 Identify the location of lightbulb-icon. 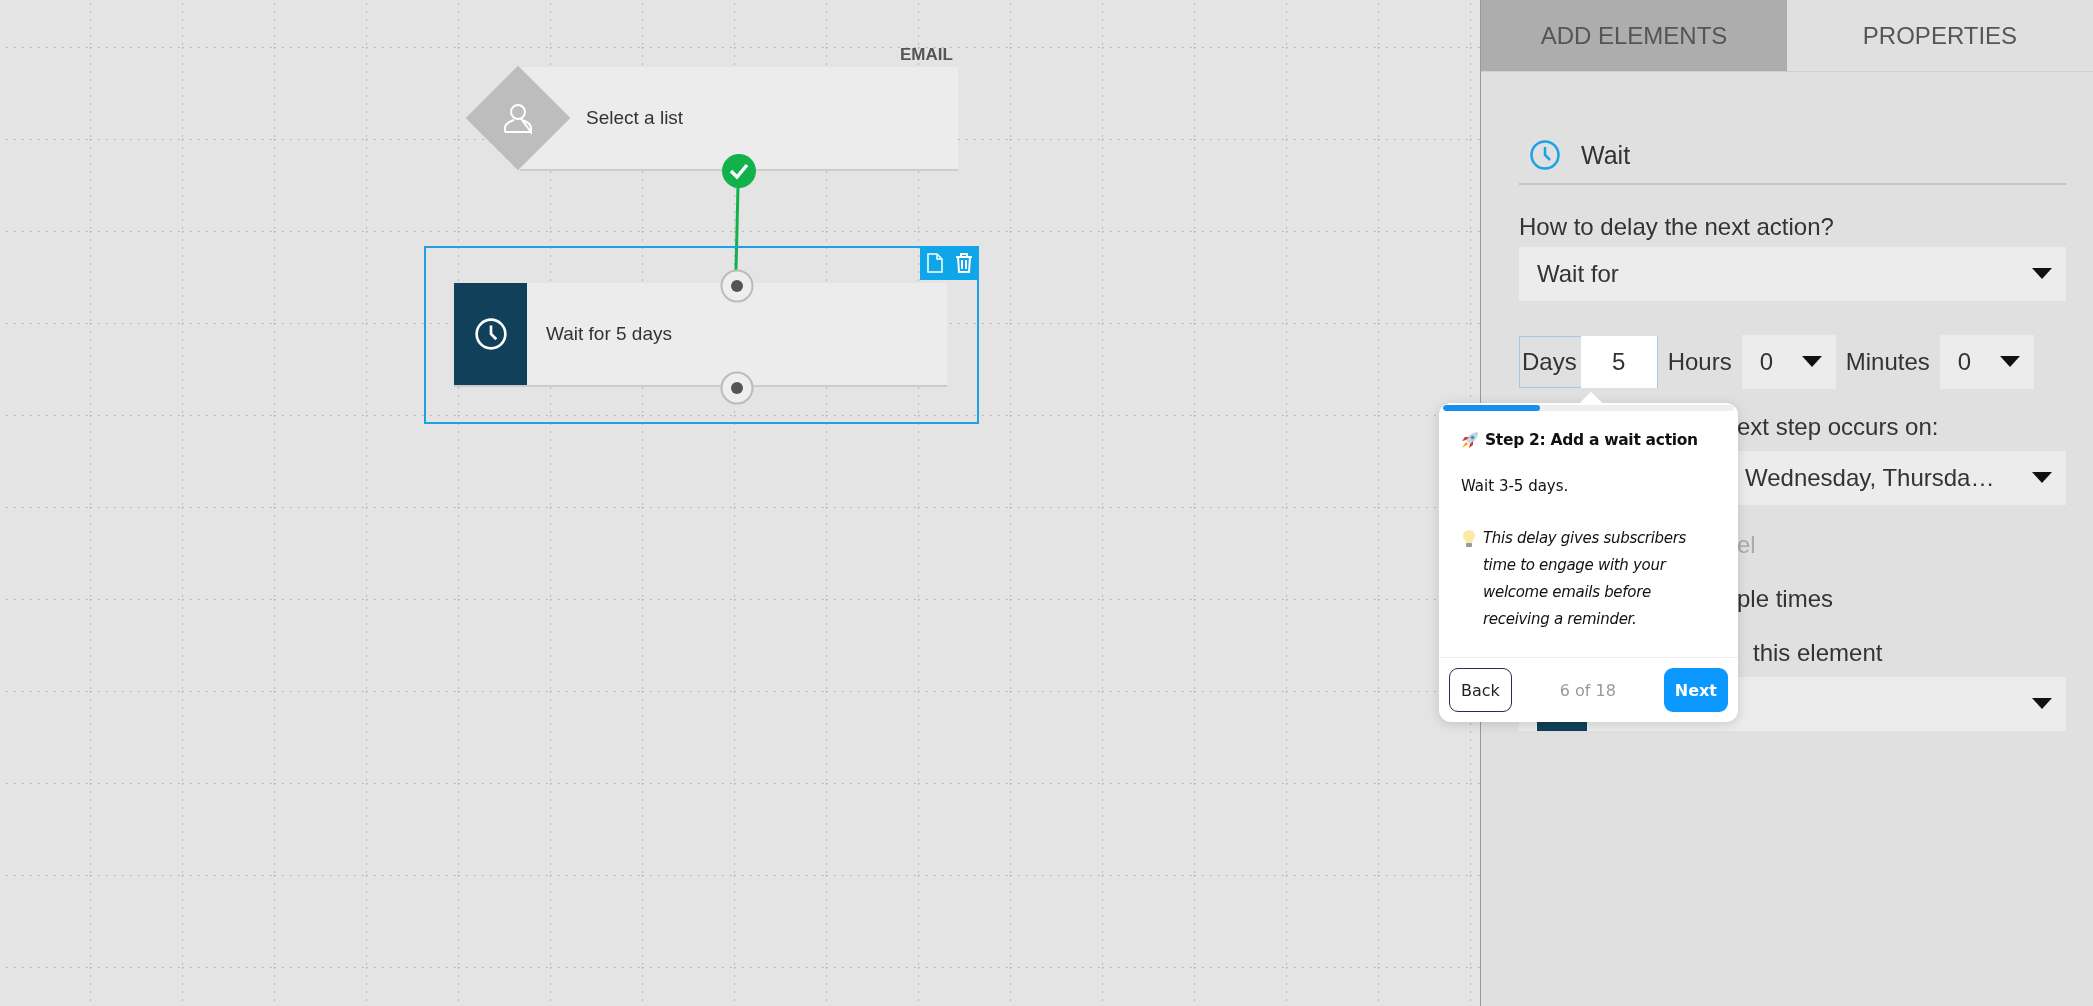
(1469, 539).